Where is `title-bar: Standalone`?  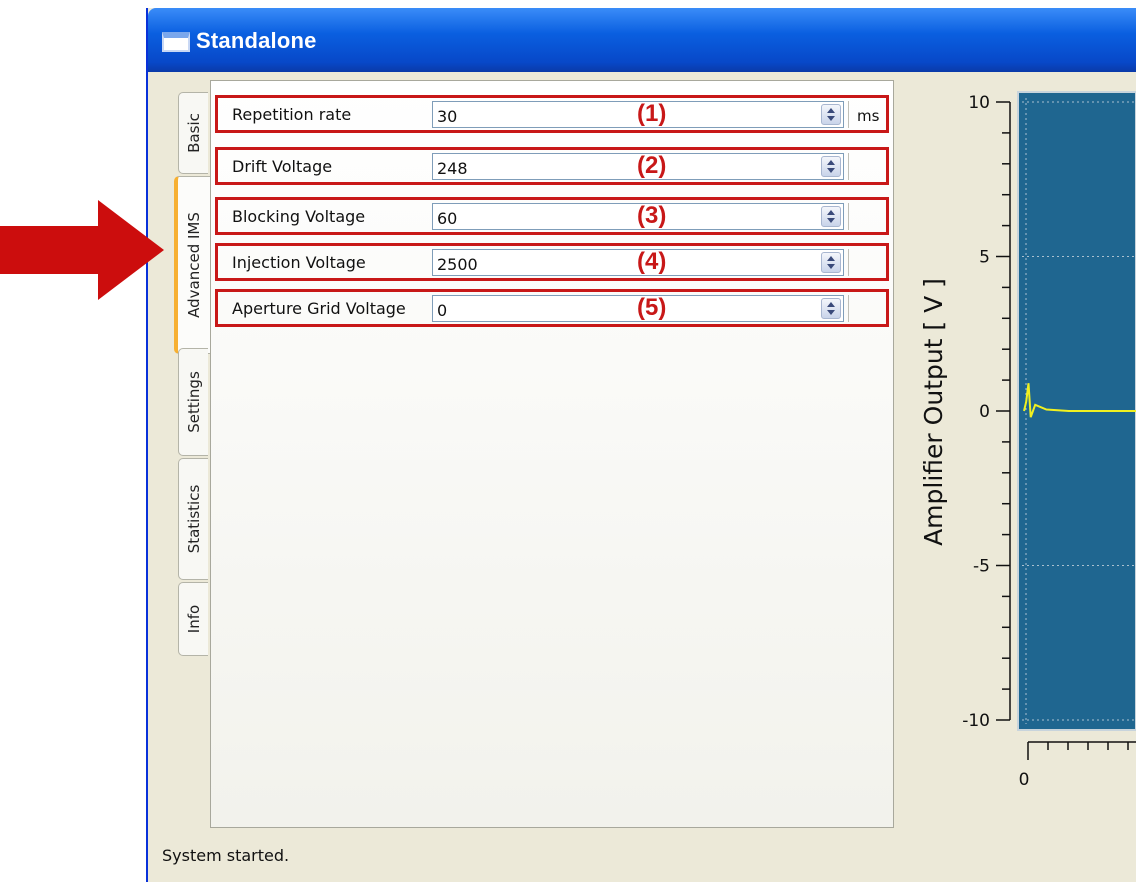
title-bar: Standalone is located at coordinates (642, 40).